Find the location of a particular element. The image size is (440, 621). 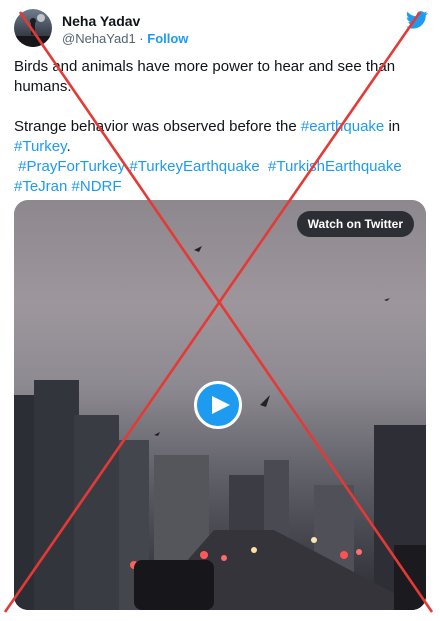

hashtag-earthquake: #earthquake is located at coordinates (342, 126).